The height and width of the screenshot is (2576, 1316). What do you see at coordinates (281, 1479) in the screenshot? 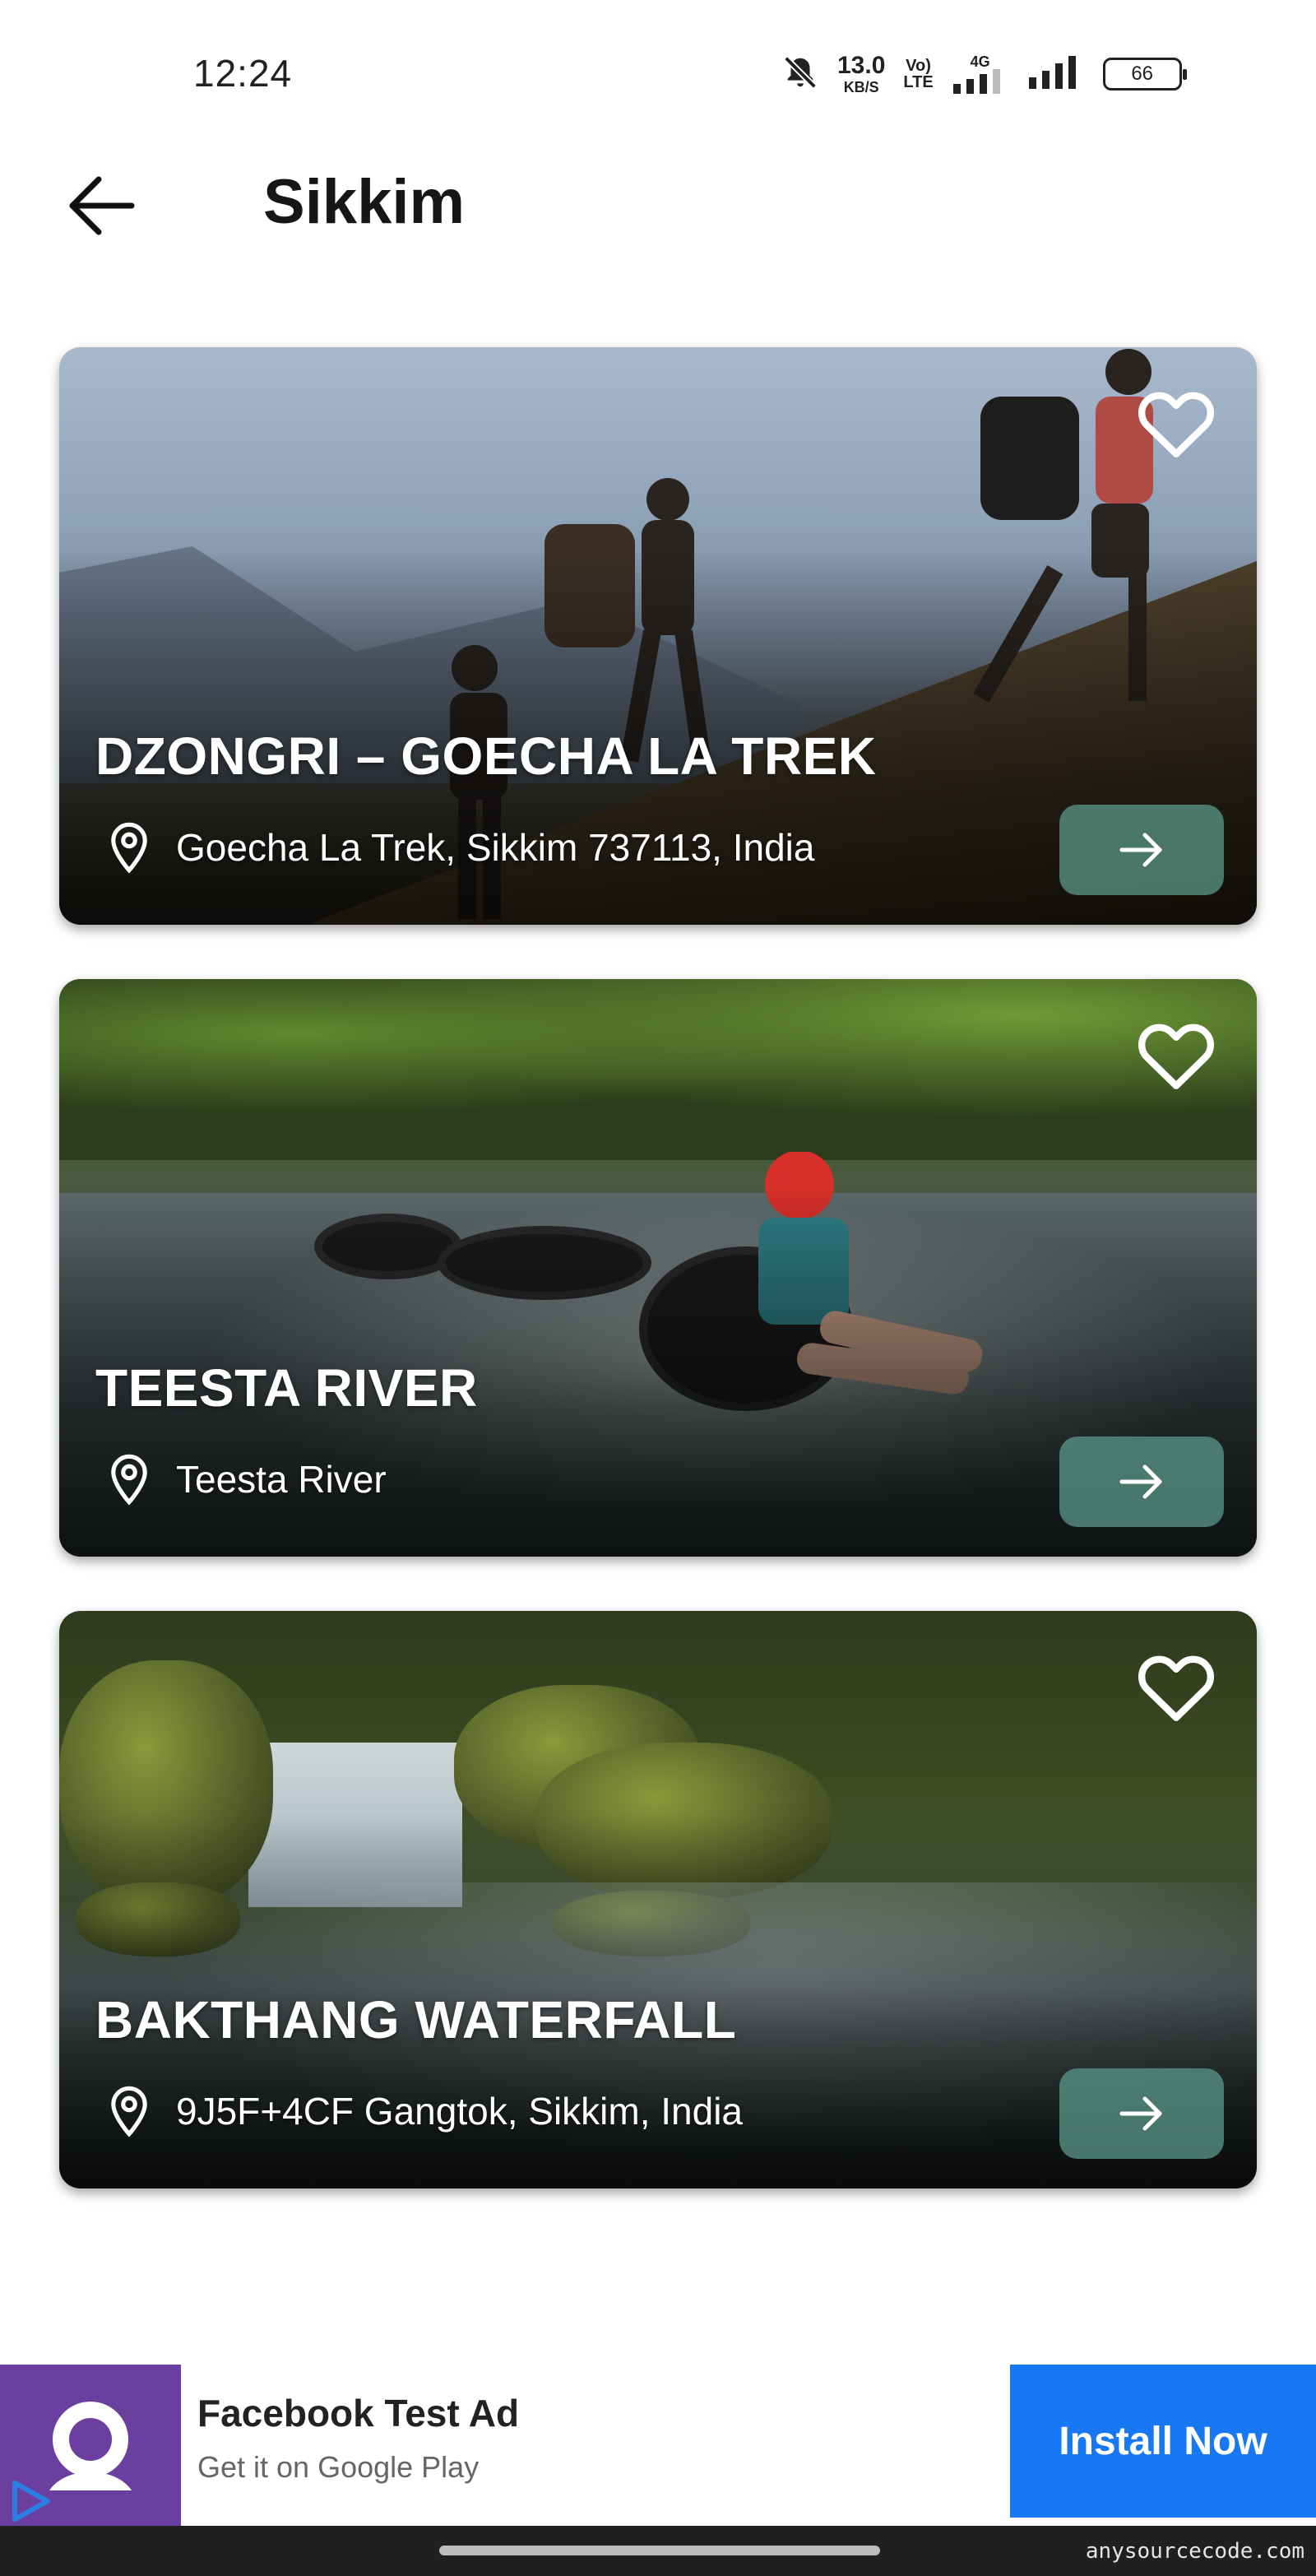
I see `place-location-text: Teesta River` at bounding box center [281, 1479].